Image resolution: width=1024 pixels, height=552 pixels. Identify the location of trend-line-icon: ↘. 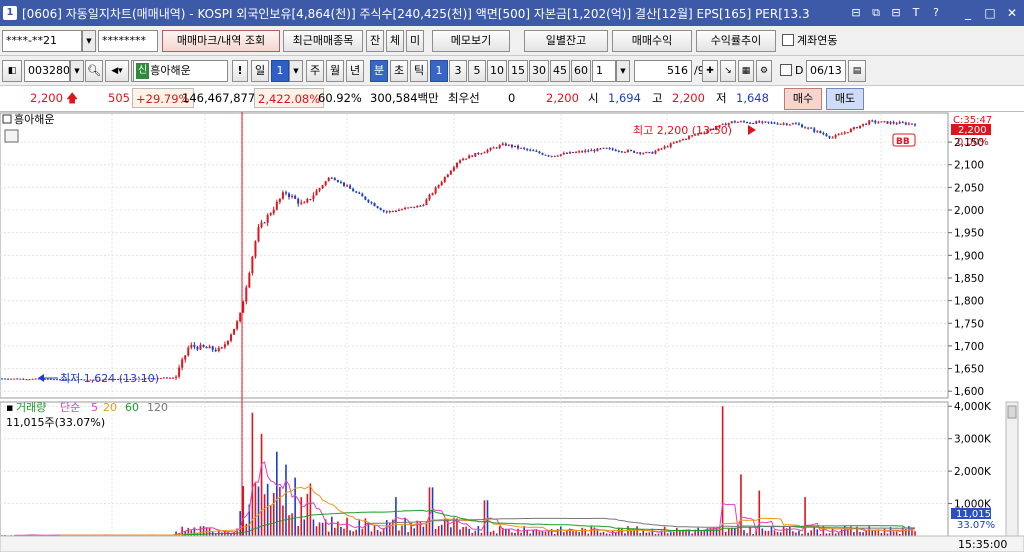
(728, 71).